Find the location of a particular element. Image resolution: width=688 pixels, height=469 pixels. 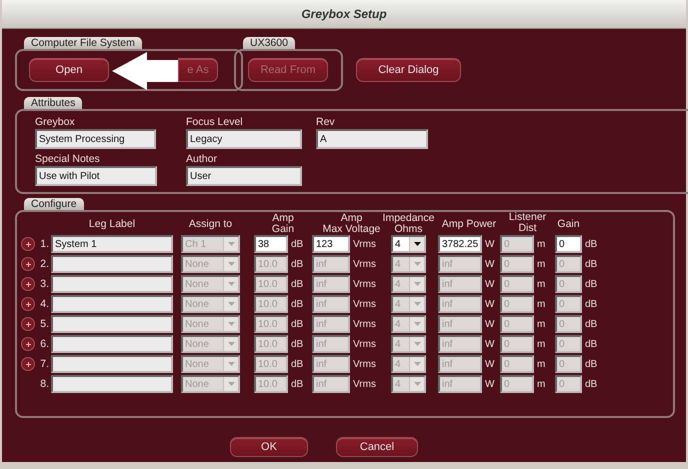

column-header: Gain is located at coordinates (568, 224).